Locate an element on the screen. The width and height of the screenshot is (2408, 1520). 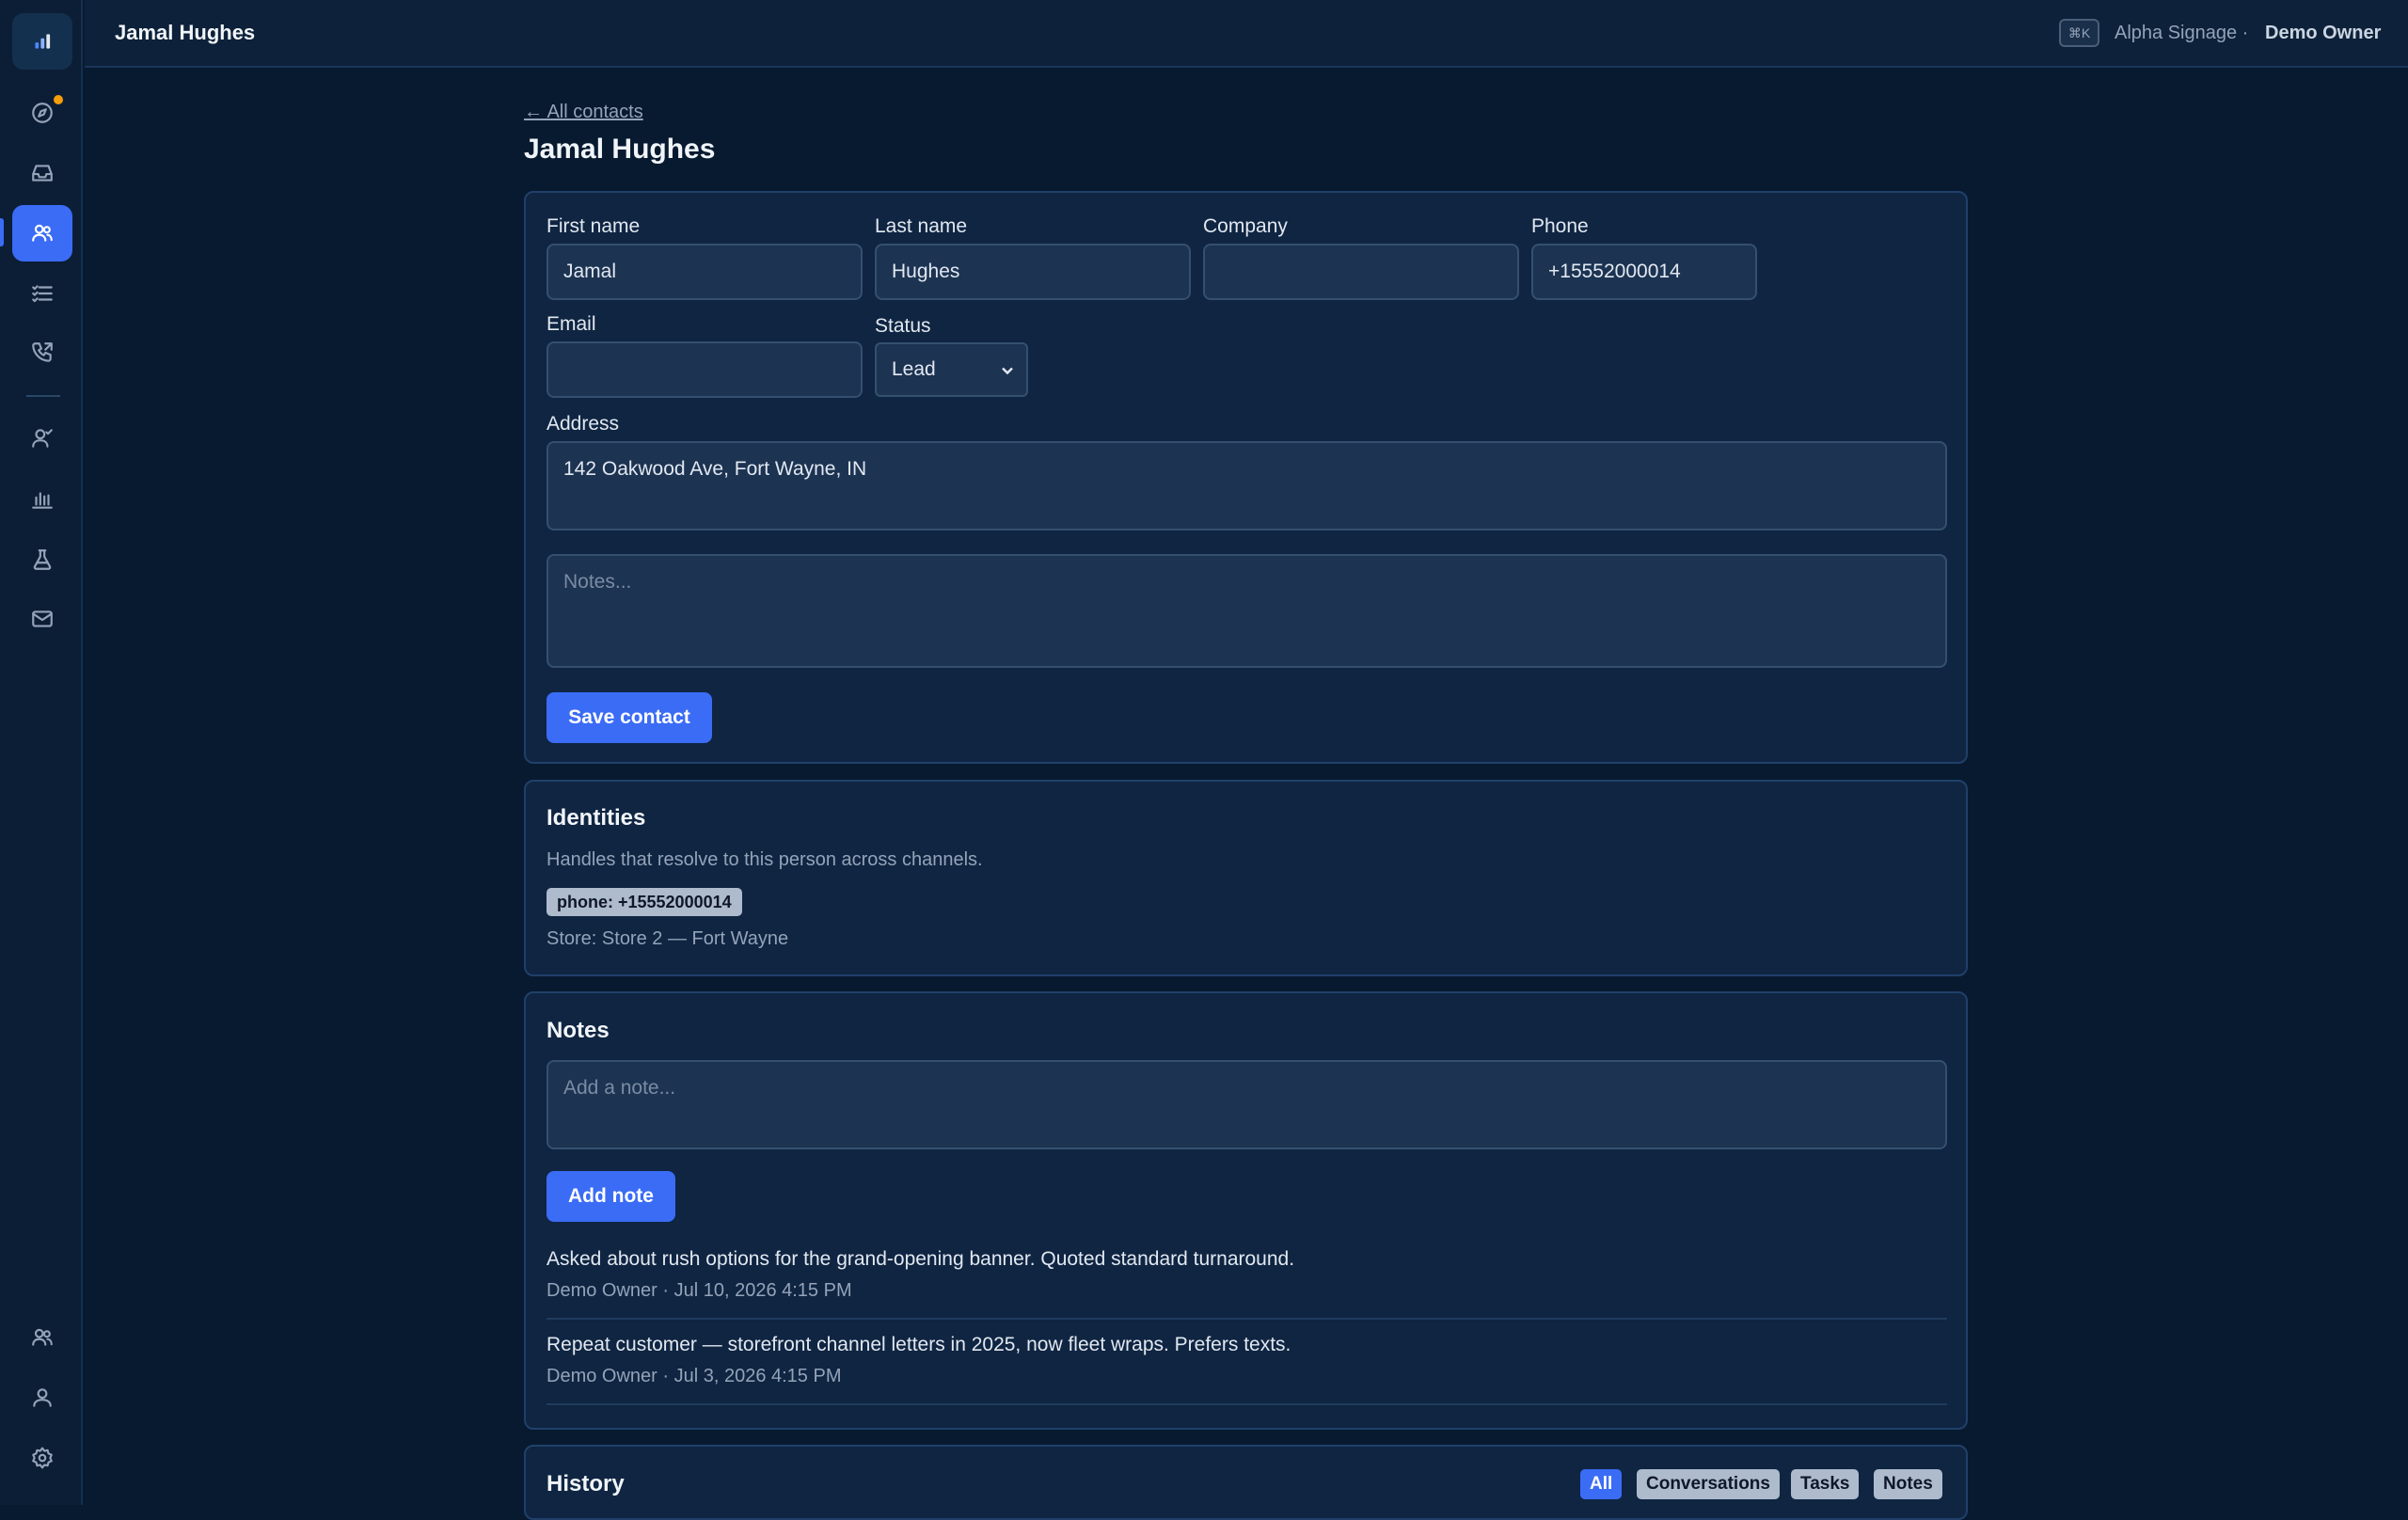
first-name-input: Jamal is located at coordinates (705, 272).